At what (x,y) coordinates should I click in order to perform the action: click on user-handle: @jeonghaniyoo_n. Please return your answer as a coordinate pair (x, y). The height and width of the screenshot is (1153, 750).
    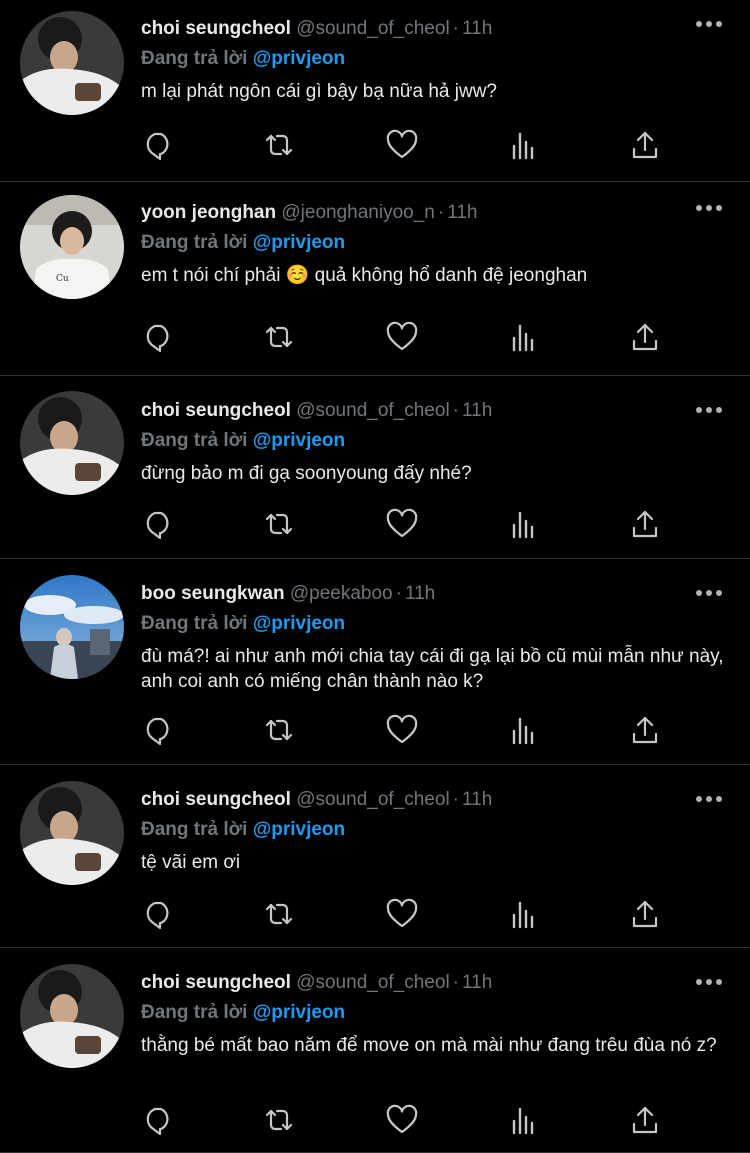
    Looking at the image, I should click on (357, 212).